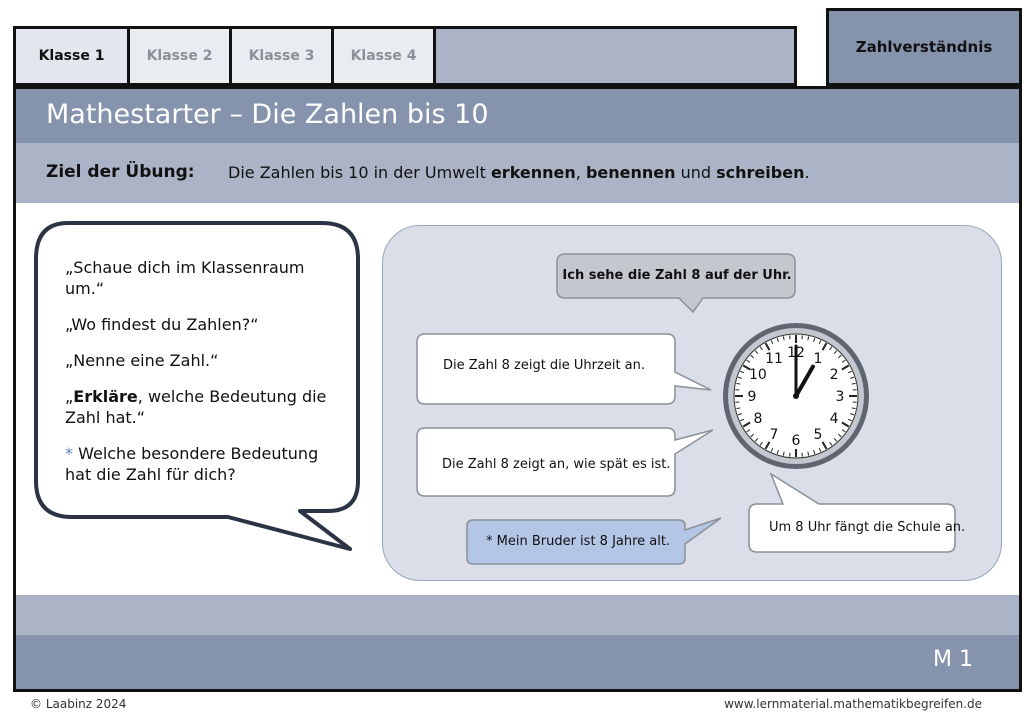 This screenshot has height=720, width=1026. I want to click on clock-center, so click(796, 396).